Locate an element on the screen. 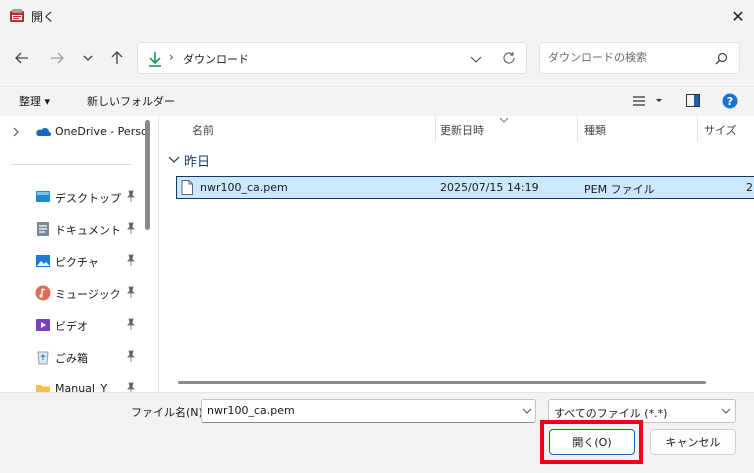 The image size is (754, 473). search-input is located at coordinates (628, 57).